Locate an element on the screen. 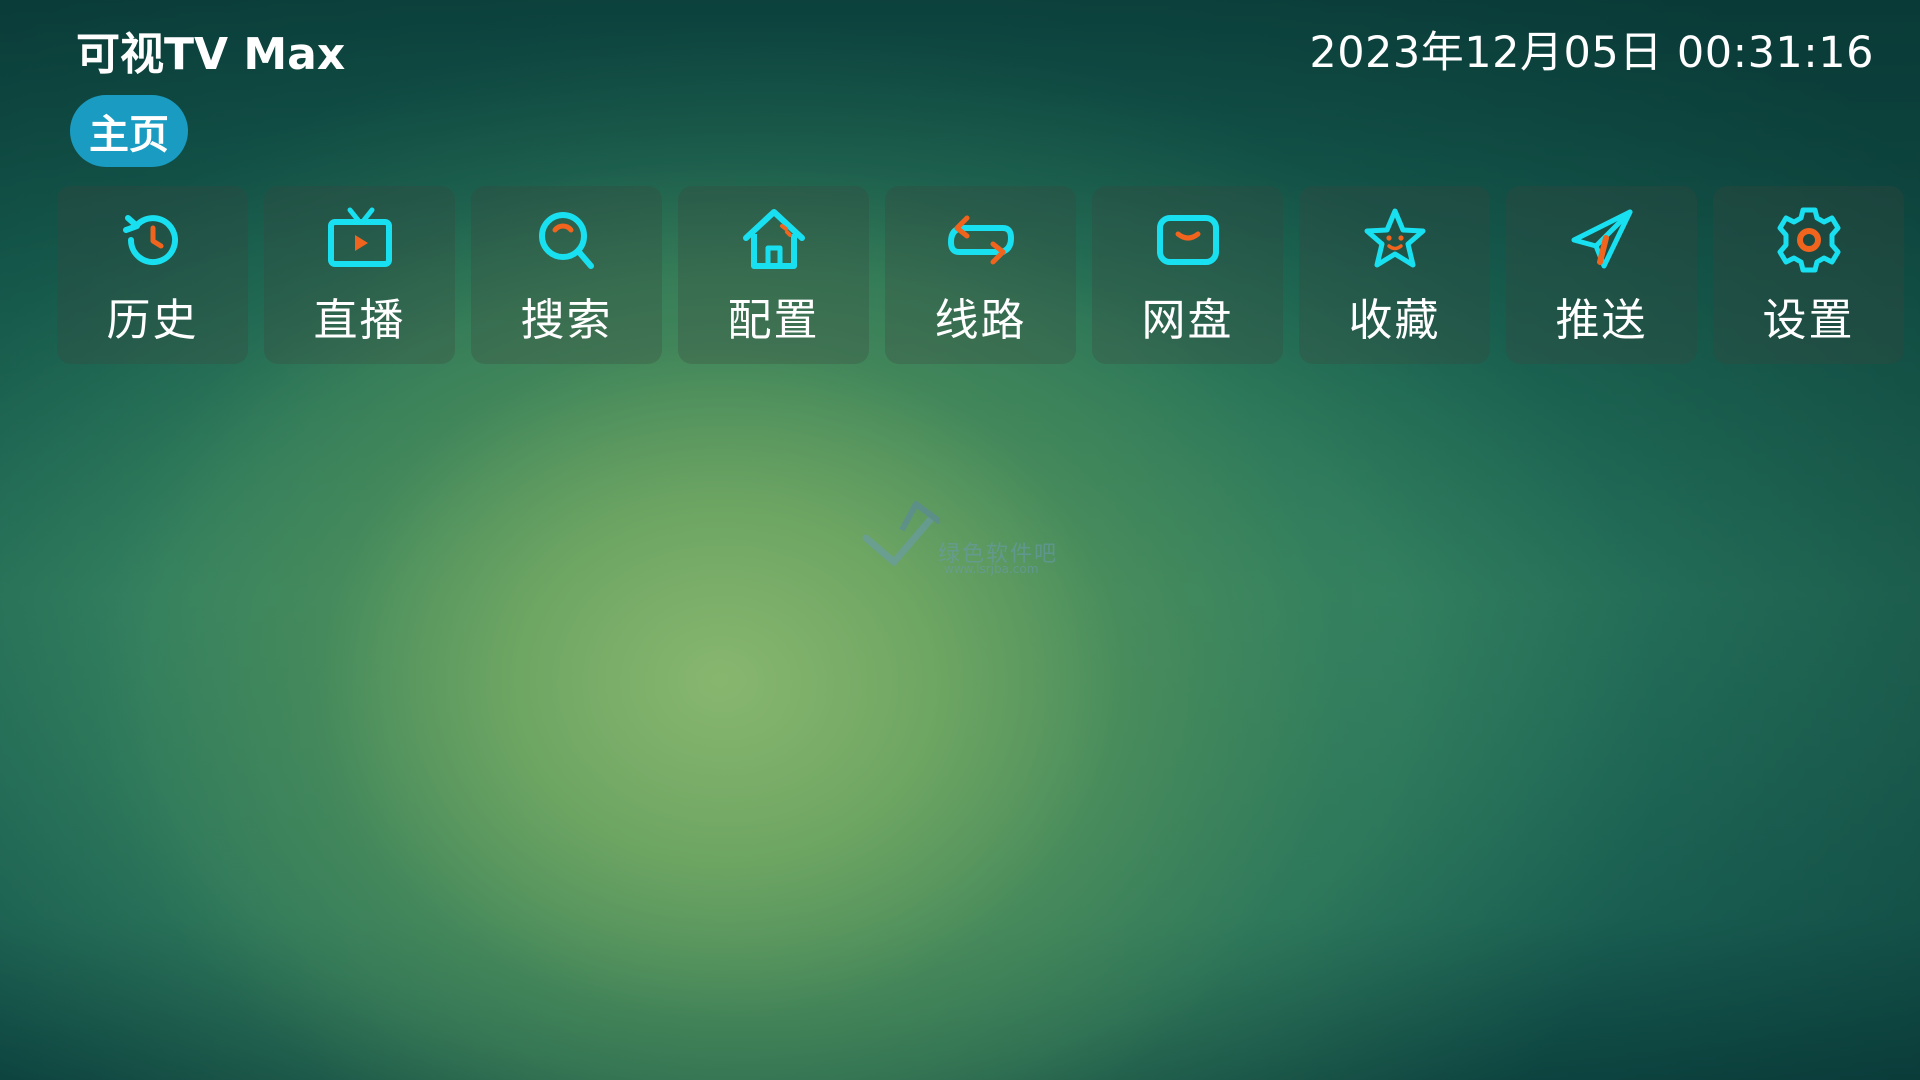 The height and width of the screenshot is (1080, 1920). menu-item-label: 推送 is located at coordinates (1601, 320).